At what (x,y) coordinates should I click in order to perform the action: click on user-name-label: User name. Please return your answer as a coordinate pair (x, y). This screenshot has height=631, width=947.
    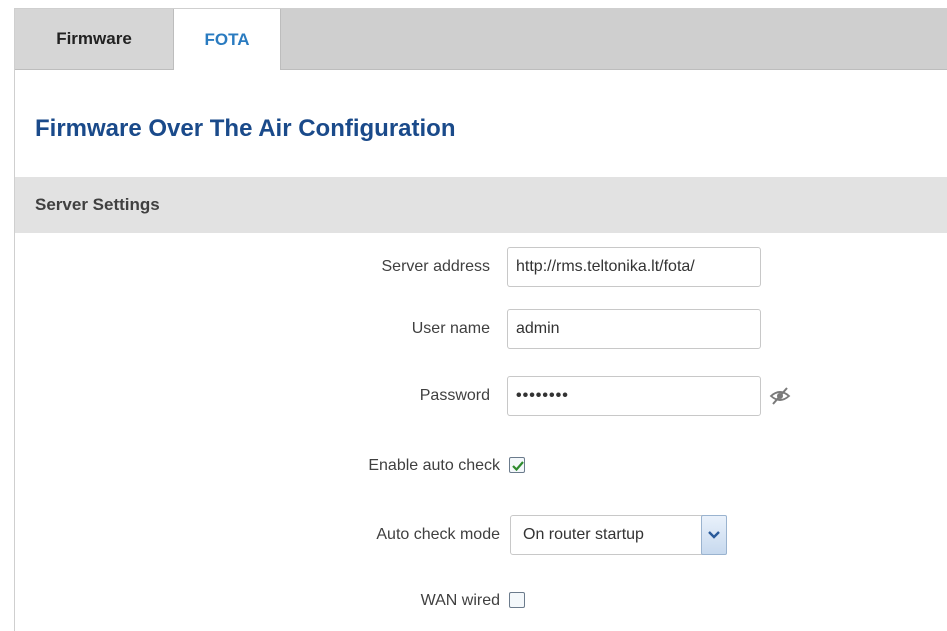
    Looking at the image, I should click on (450, 328).